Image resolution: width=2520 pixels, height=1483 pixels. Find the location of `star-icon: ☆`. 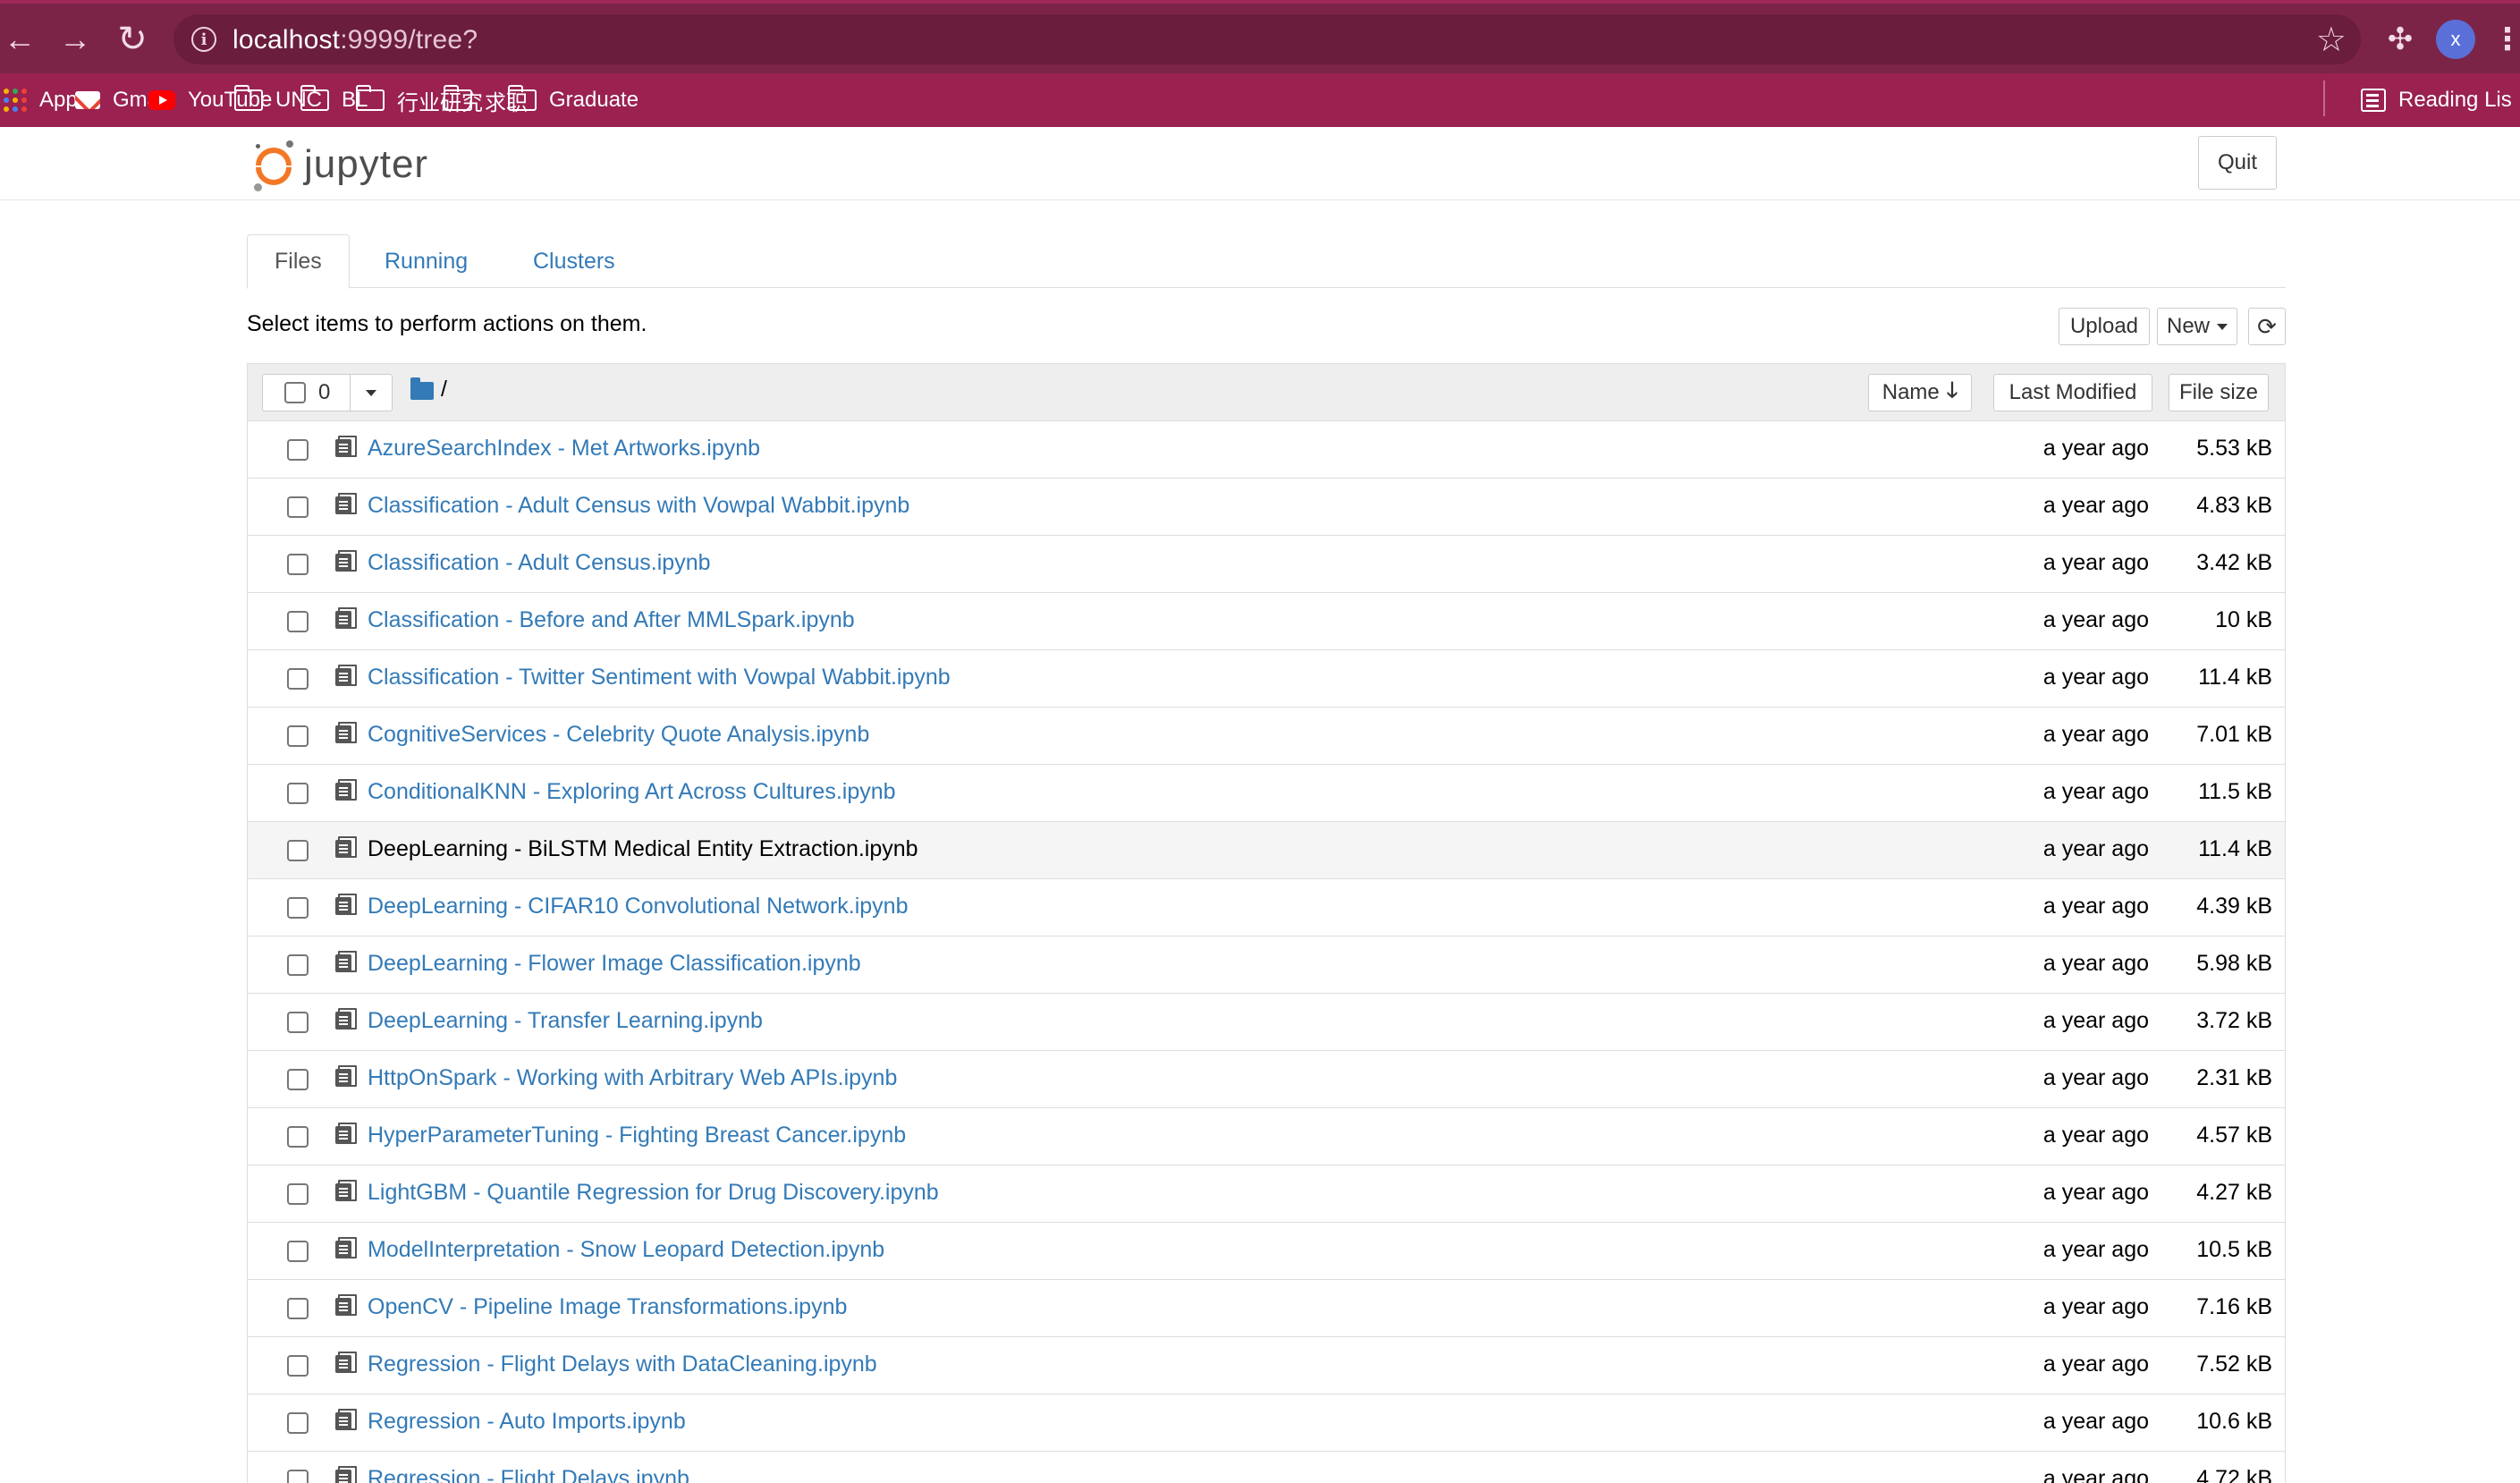

star-icon: ☆ is located at coordinates (2331, 40).